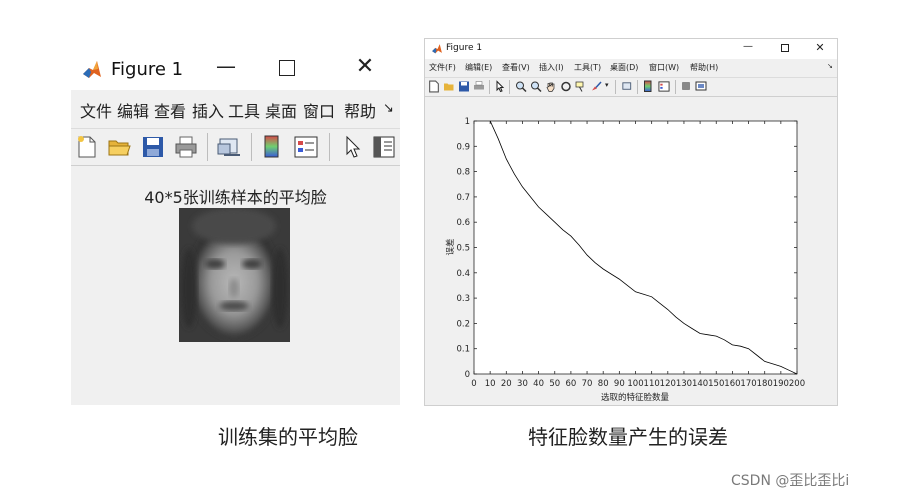 The height and width of the screenshot is (497, 897). I want to click on menu-insert: 插入(I), so click(551, 67).